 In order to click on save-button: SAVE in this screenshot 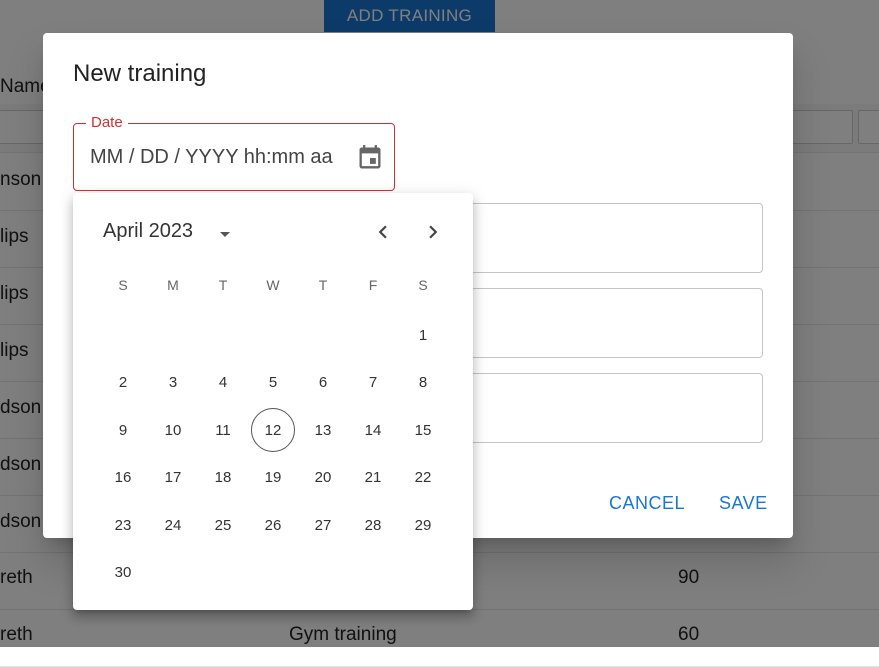, I will do `click(743, 503)`.